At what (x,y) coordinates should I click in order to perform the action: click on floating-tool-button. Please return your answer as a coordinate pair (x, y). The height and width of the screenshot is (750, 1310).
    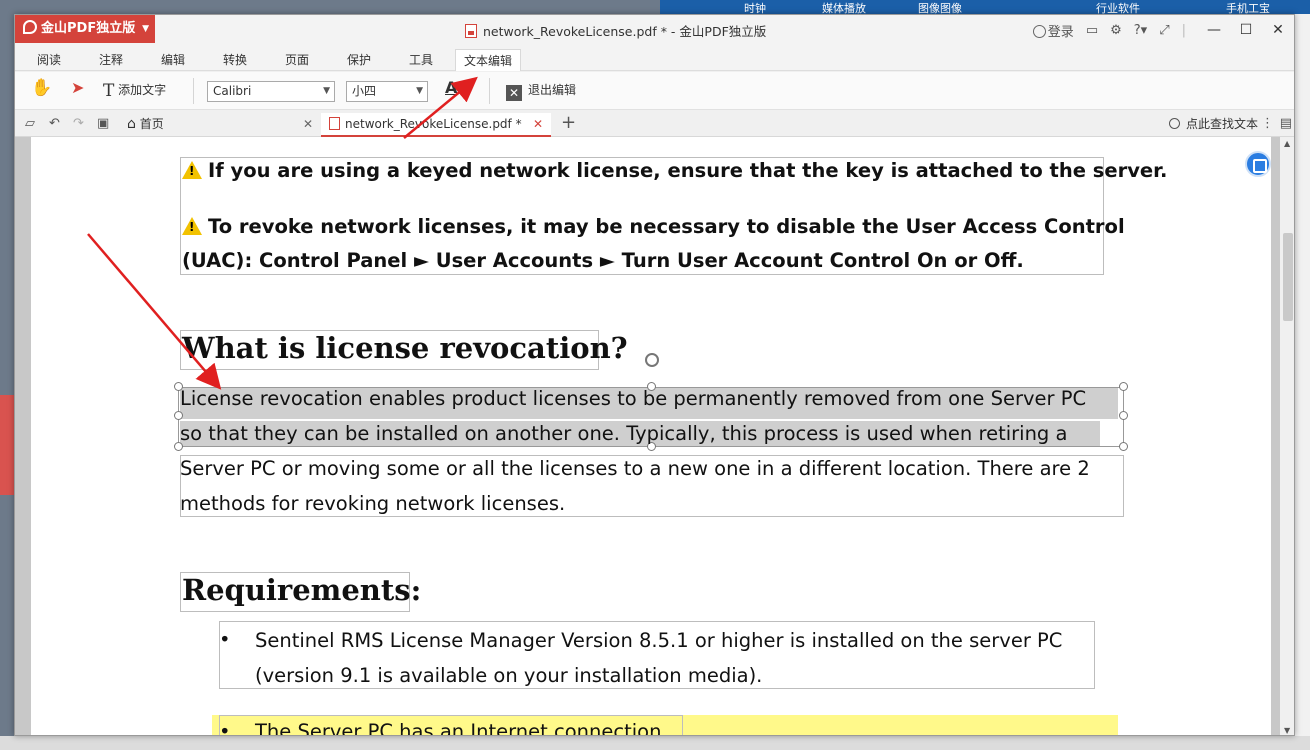
    Looking at the image, I should click on (1258, 164).